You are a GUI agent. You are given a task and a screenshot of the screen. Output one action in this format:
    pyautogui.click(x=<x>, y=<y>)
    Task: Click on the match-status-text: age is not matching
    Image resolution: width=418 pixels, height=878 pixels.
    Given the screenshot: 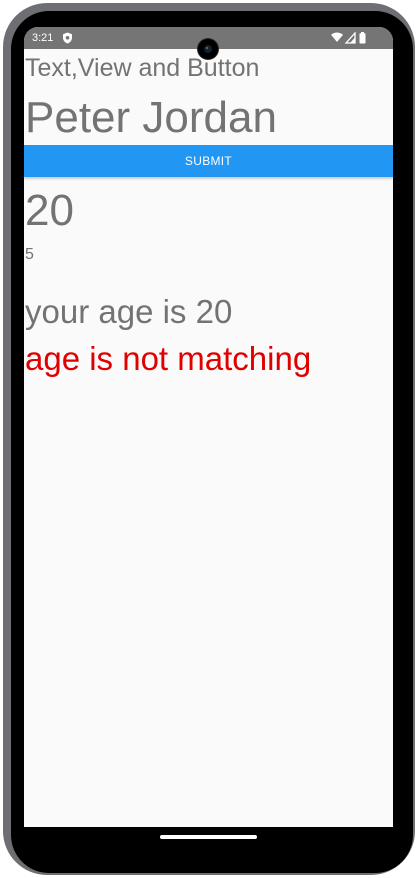 What is the action you would take?
    pyautogui.click(x=168, y=358)
    